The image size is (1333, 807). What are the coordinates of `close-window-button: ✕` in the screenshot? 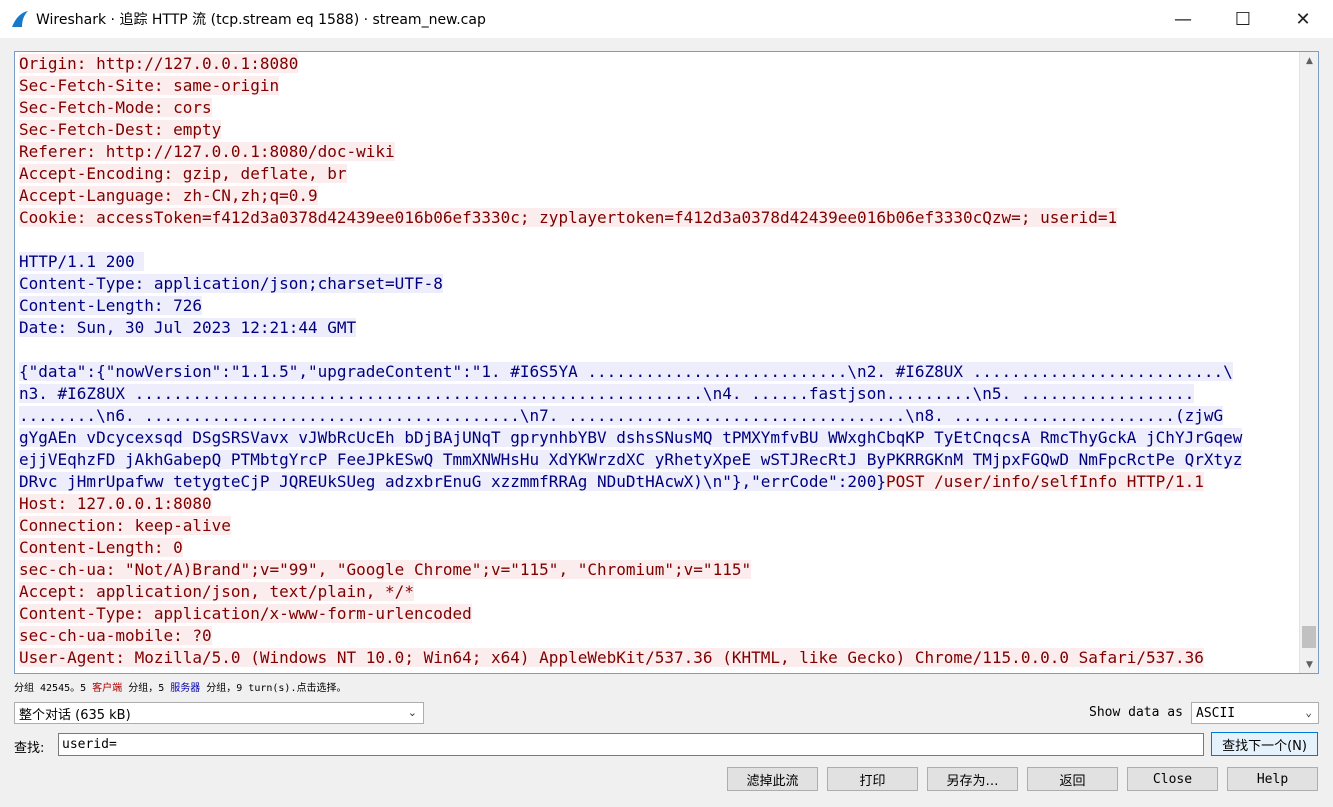 It's located at (1303, 19).